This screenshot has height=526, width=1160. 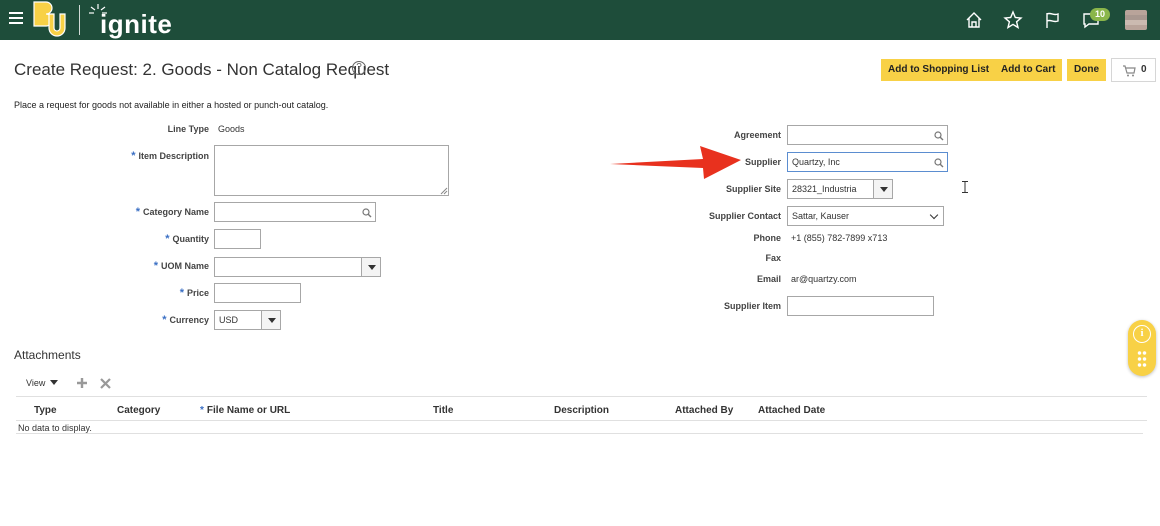 What do you see at coordinates (173, 156) in the screenshot?
I see `item-description-label-text: Item Description` at bounding box center [173, 156].